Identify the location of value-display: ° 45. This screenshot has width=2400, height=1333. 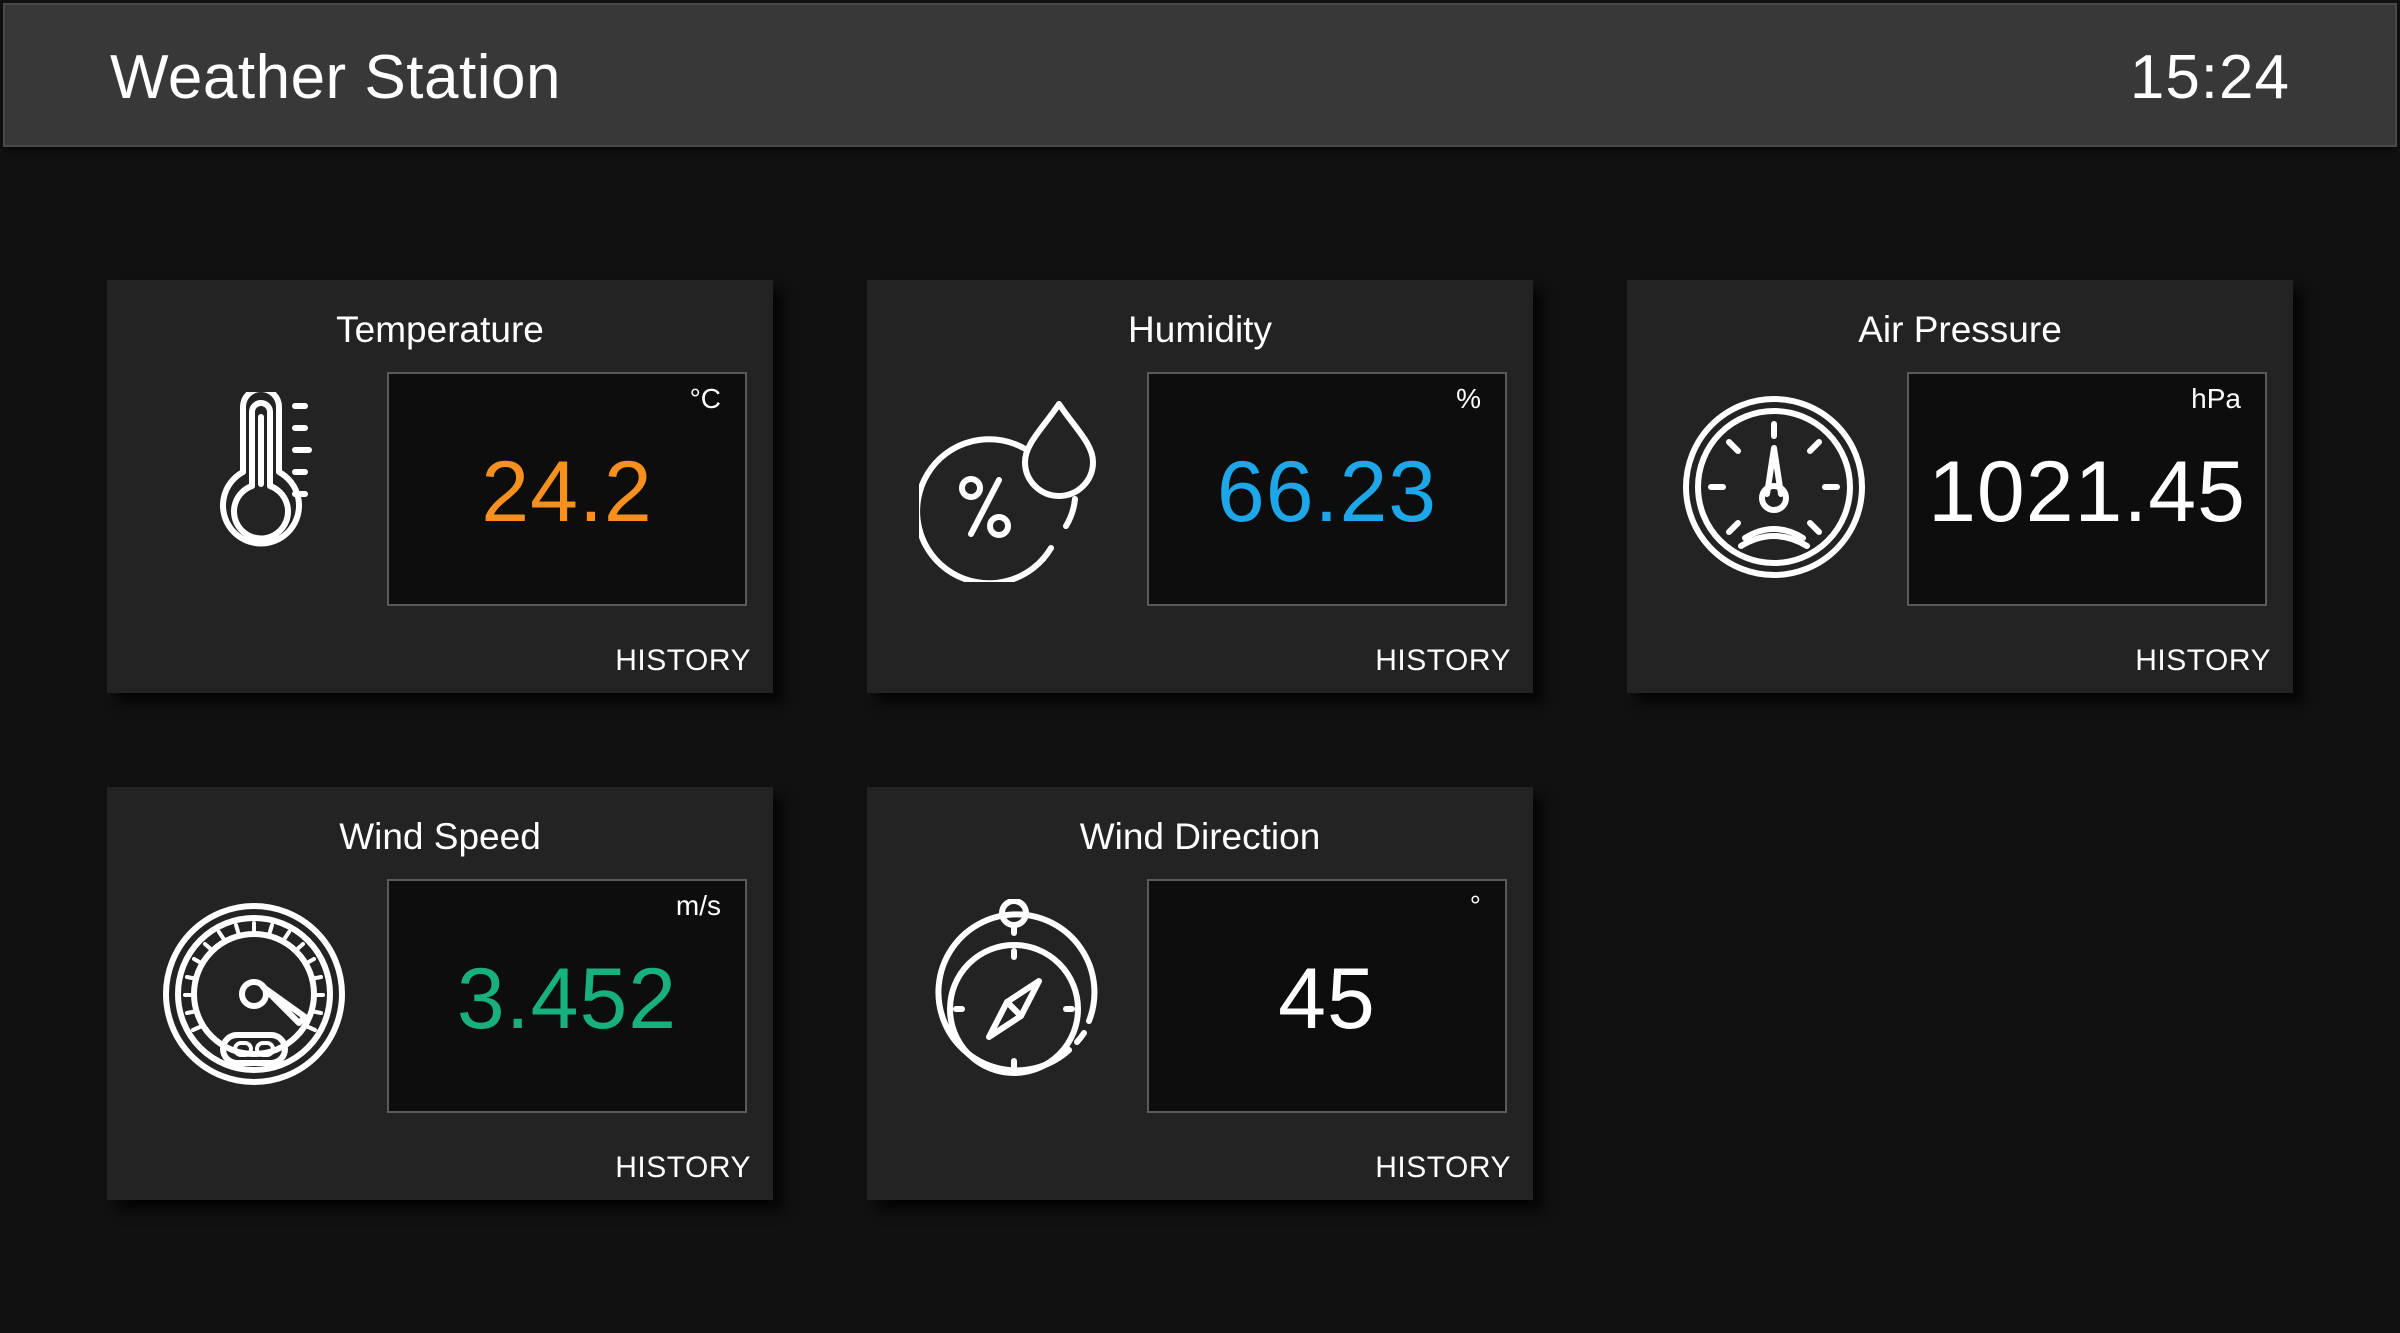
(1327, 996).